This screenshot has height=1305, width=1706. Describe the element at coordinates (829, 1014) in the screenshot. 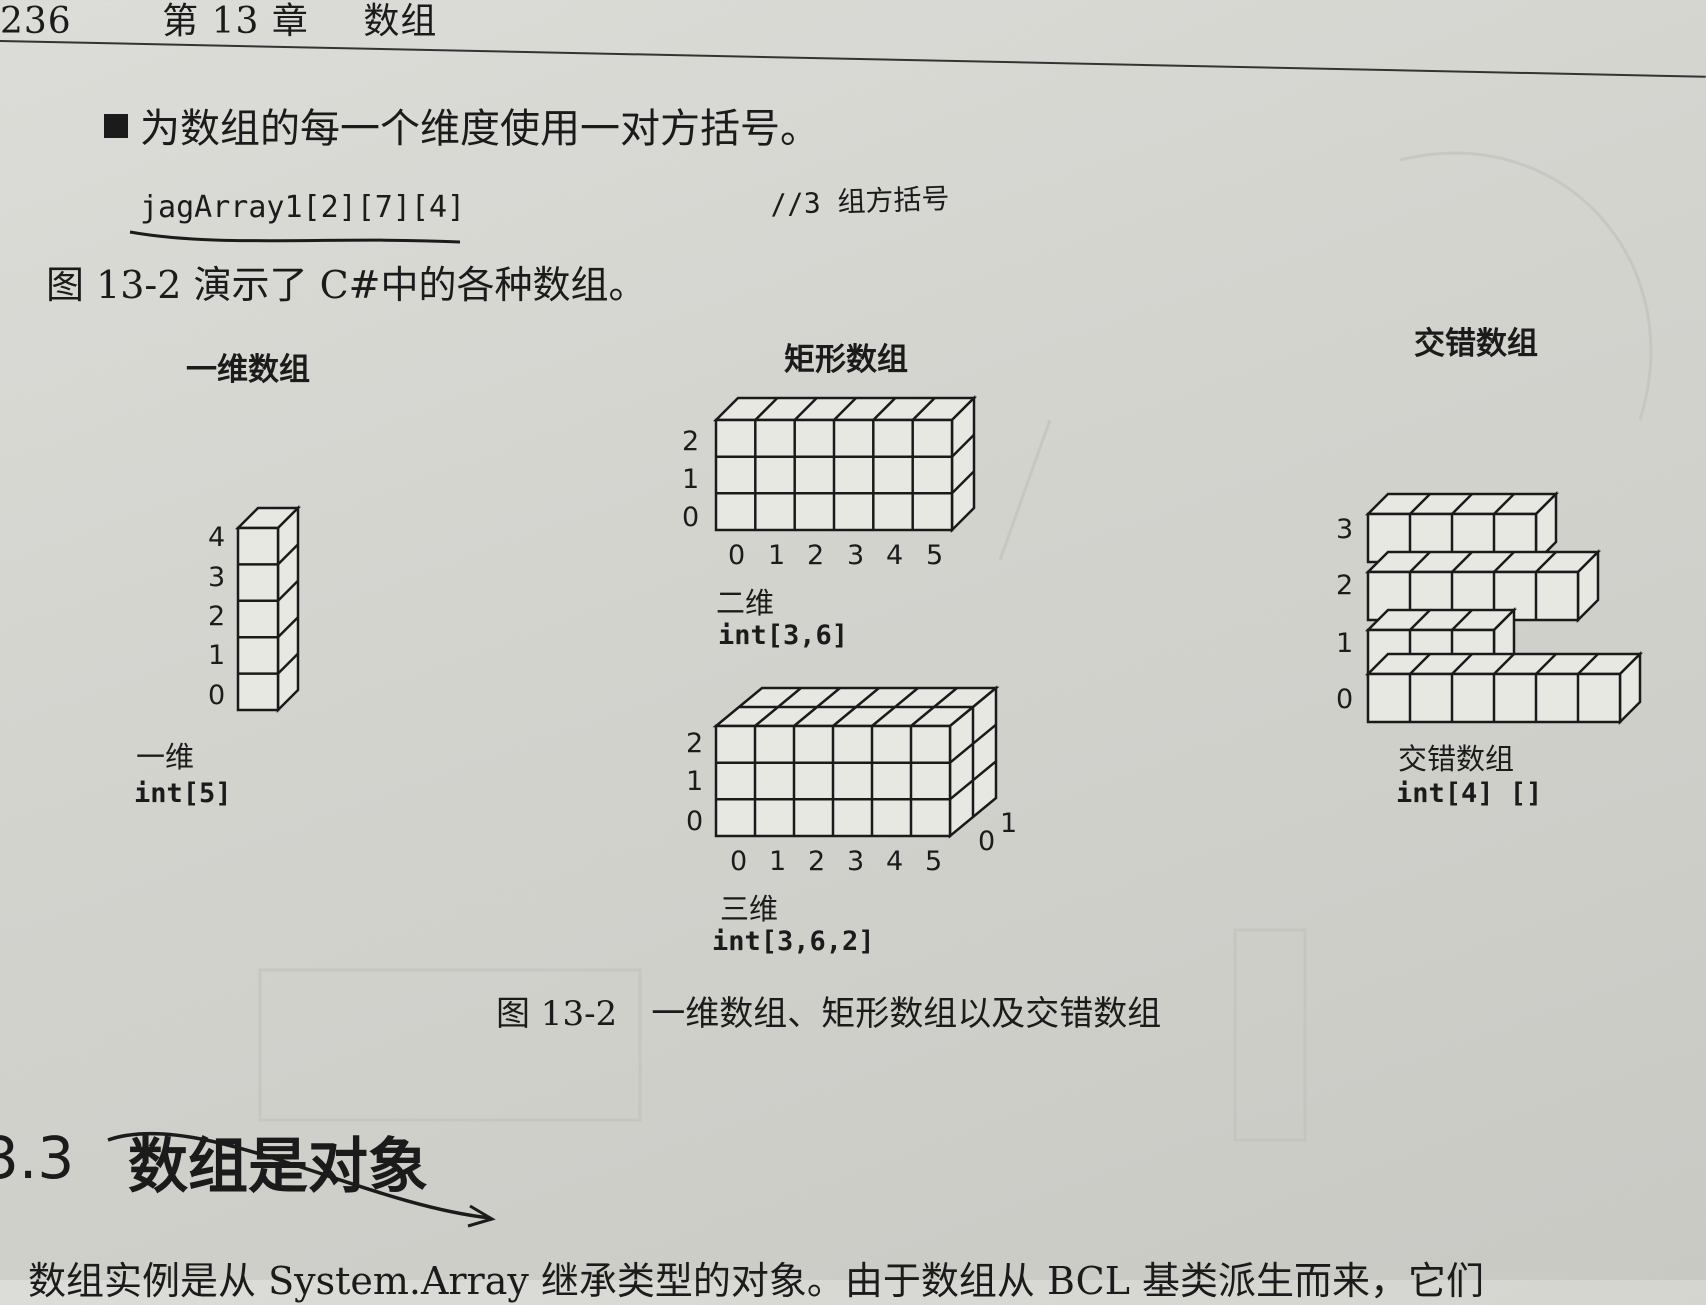

I see `figure-caption: 图 13-2 一维数组、矩形数组以及交错数组` at that location.